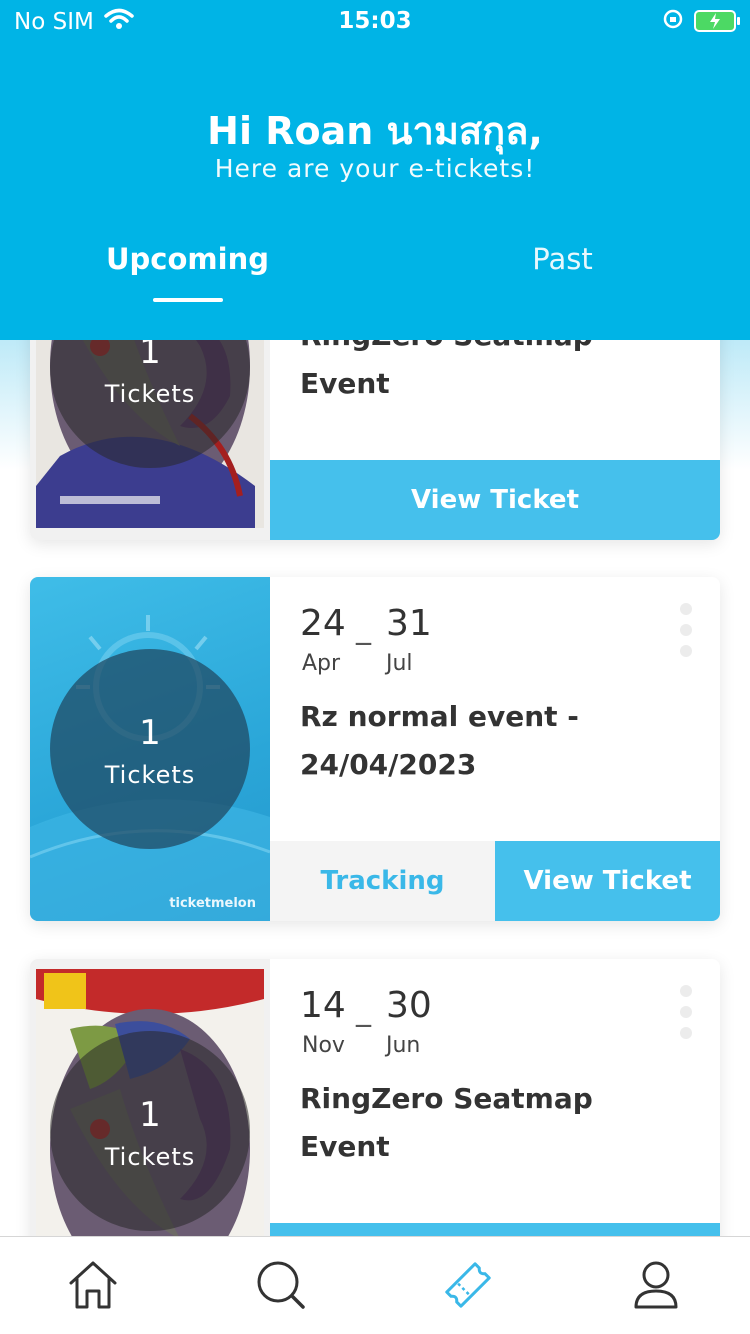 The height and width of the screenshot is (1334, 750). What do you see at coordinates (321, 663) in the screenshot?
I see `start-month: Apr` at bounding box center [321, 663].